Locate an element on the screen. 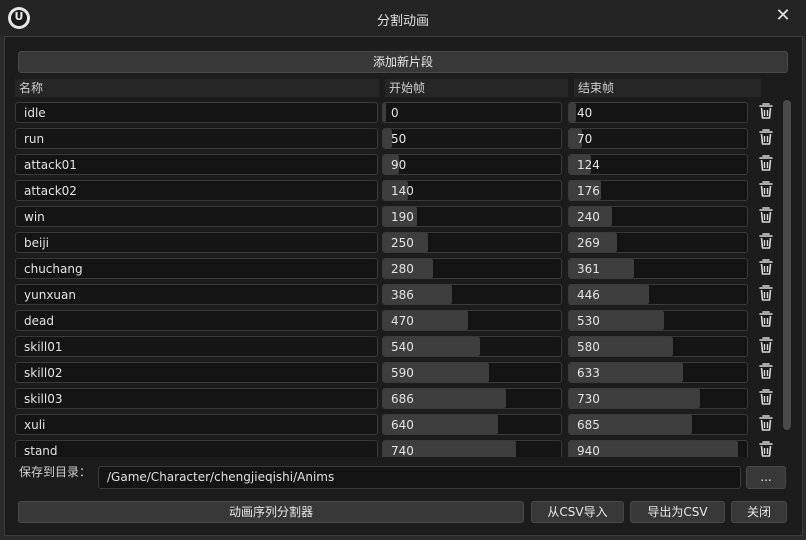 Image resolution: width=806 pixels, height=540 pixels. segment-row: idle 0 40 is located at coordinates (403, 113).